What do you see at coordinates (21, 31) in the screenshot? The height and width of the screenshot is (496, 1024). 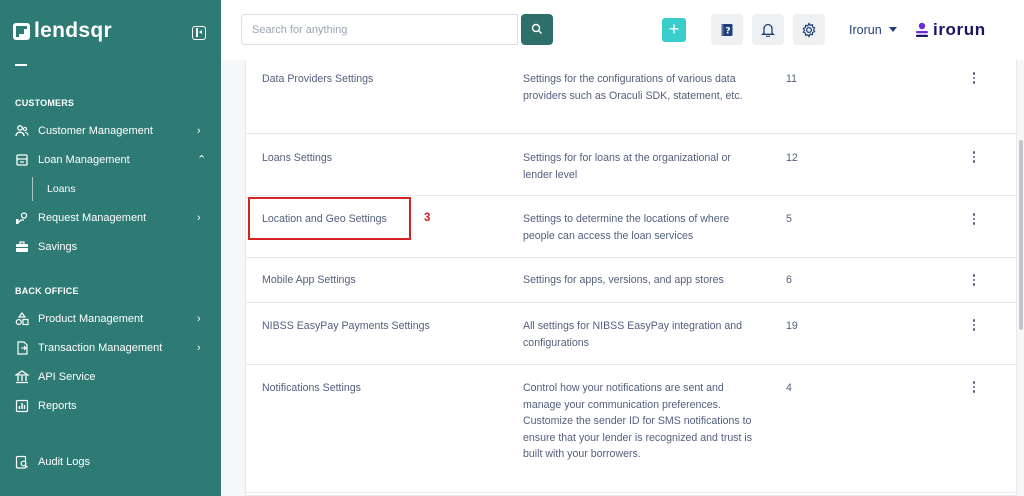 I see `lendsqr-logo-icon` at bounding box center [21, 31].